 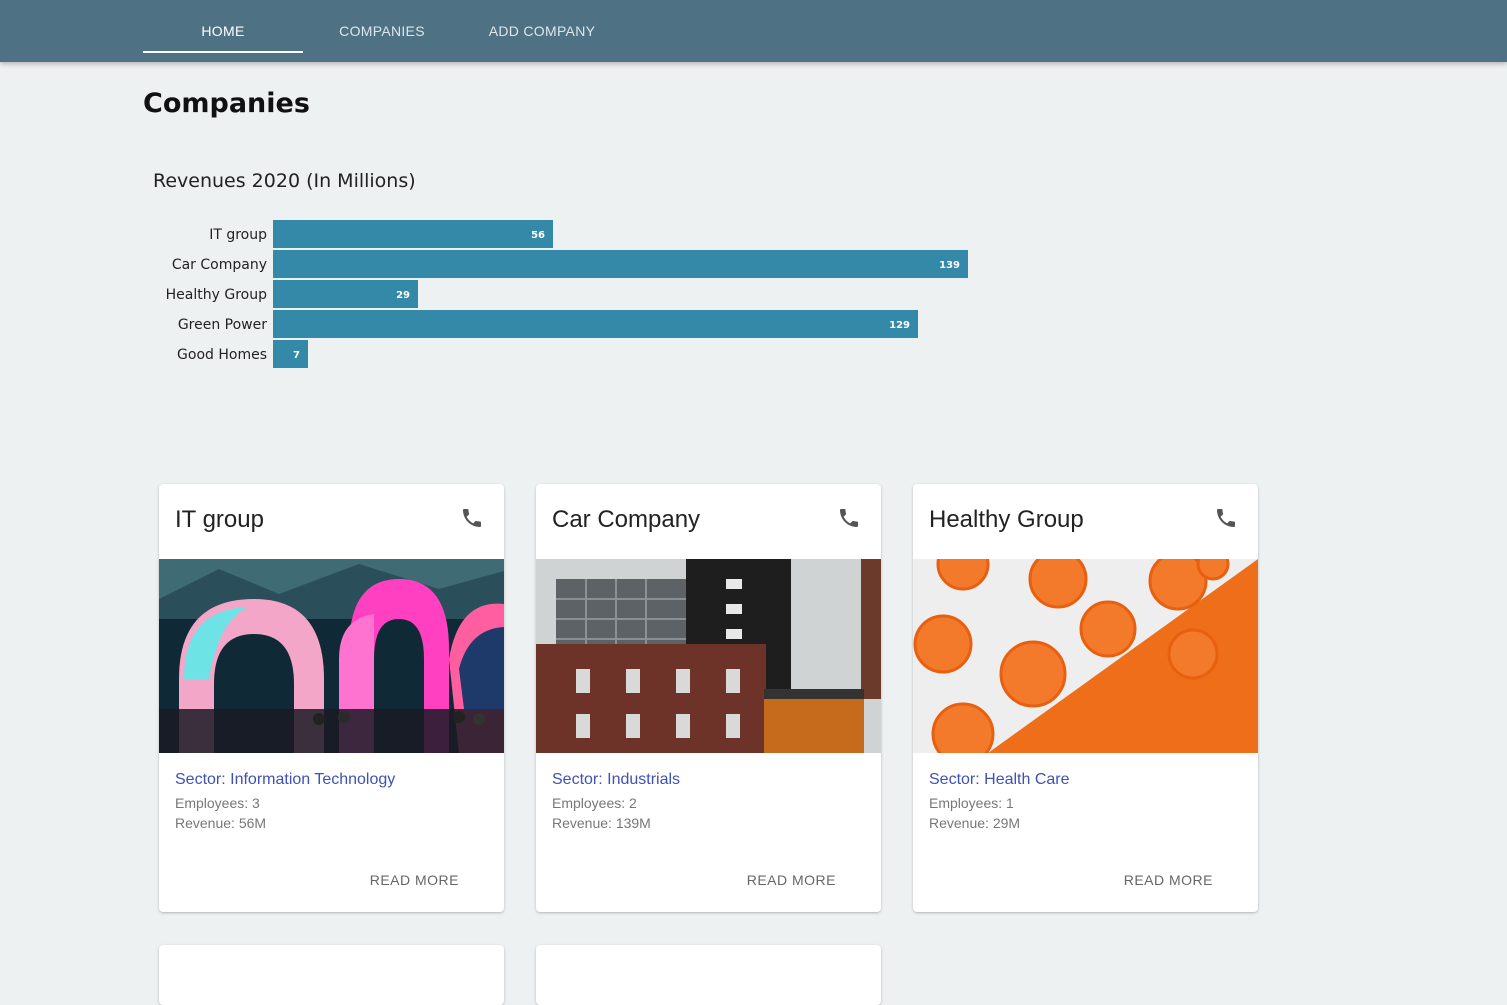 I want to click on card-sector: Sector: Industrials, so click(x=616, y=779).